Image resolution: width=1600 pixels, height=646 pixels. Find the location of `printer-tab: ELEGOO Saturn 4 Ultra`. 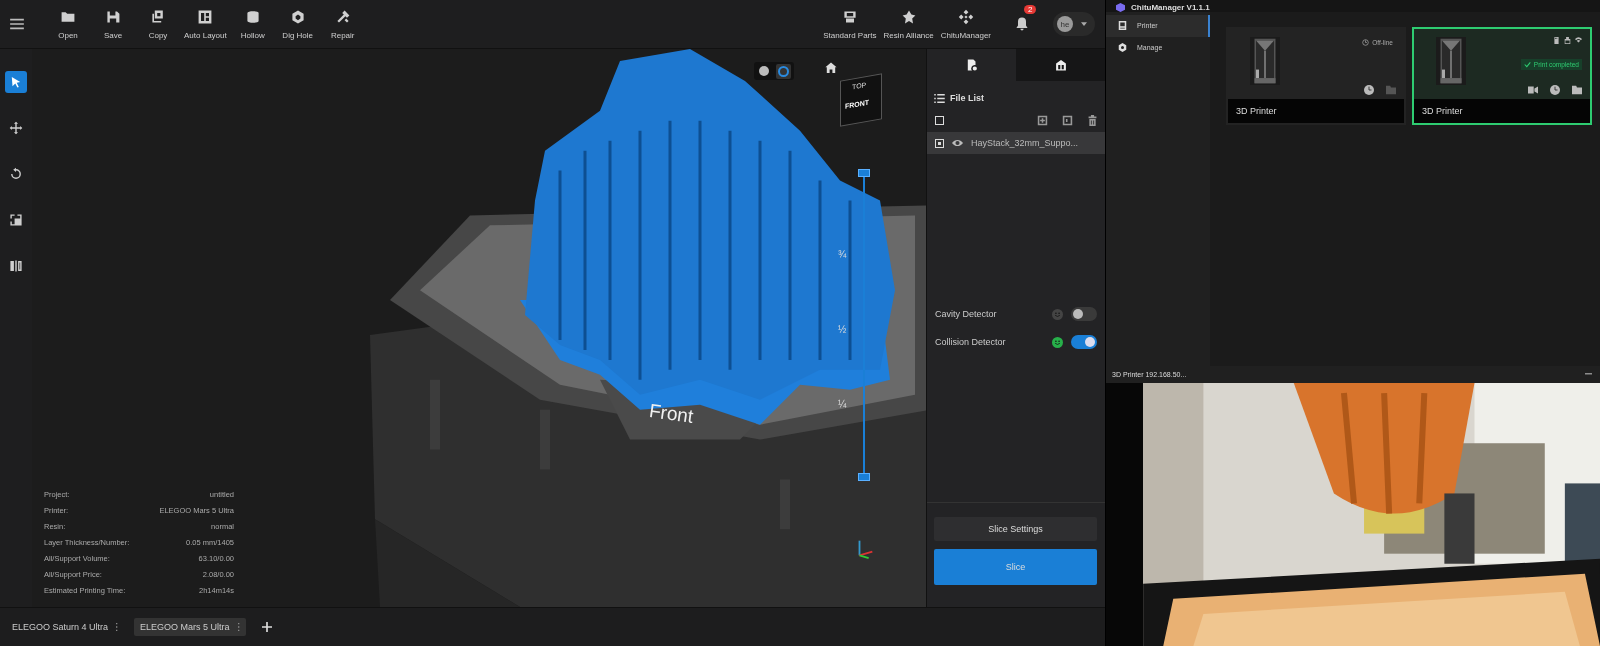

printer-tab: ELEGOO Saturn 4 Ultra is located at coordinates (65, 627).